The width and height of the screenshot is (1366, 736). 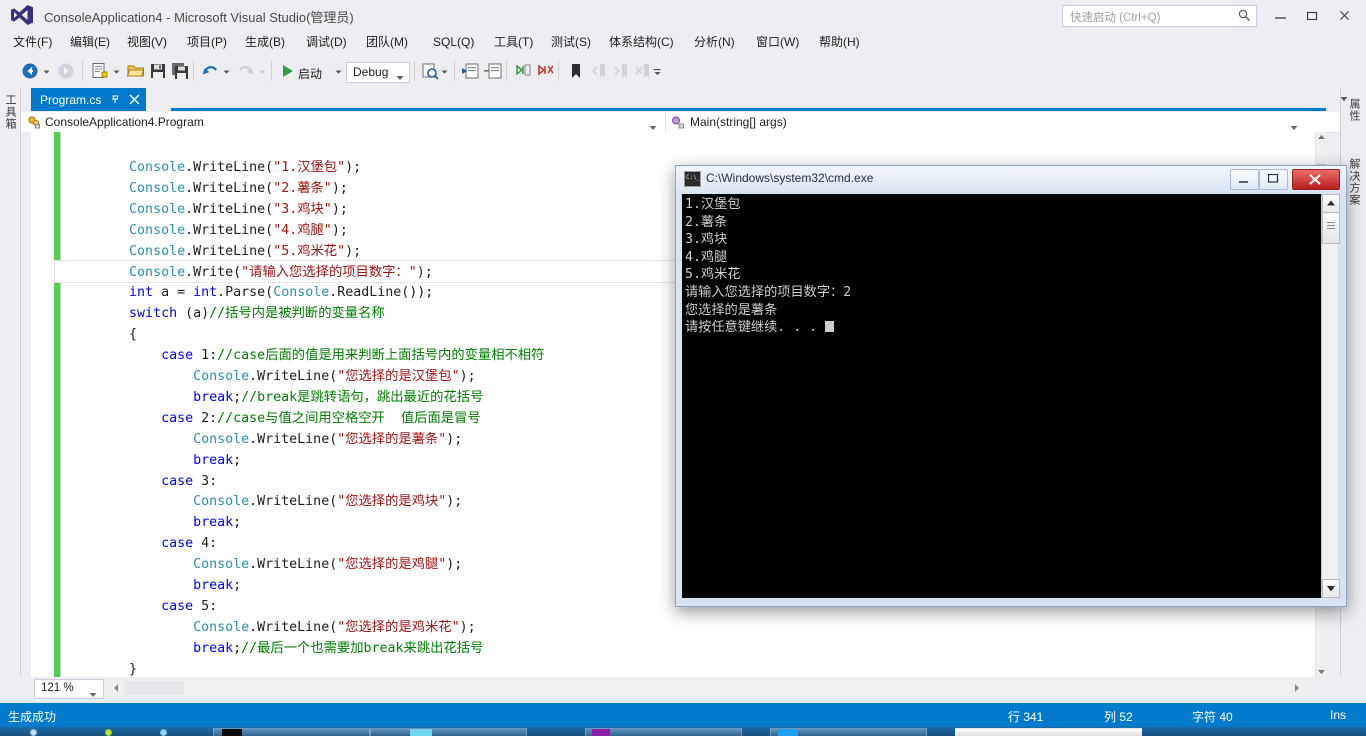 I want to click on new-project-icon, so click(x=100, y=71).